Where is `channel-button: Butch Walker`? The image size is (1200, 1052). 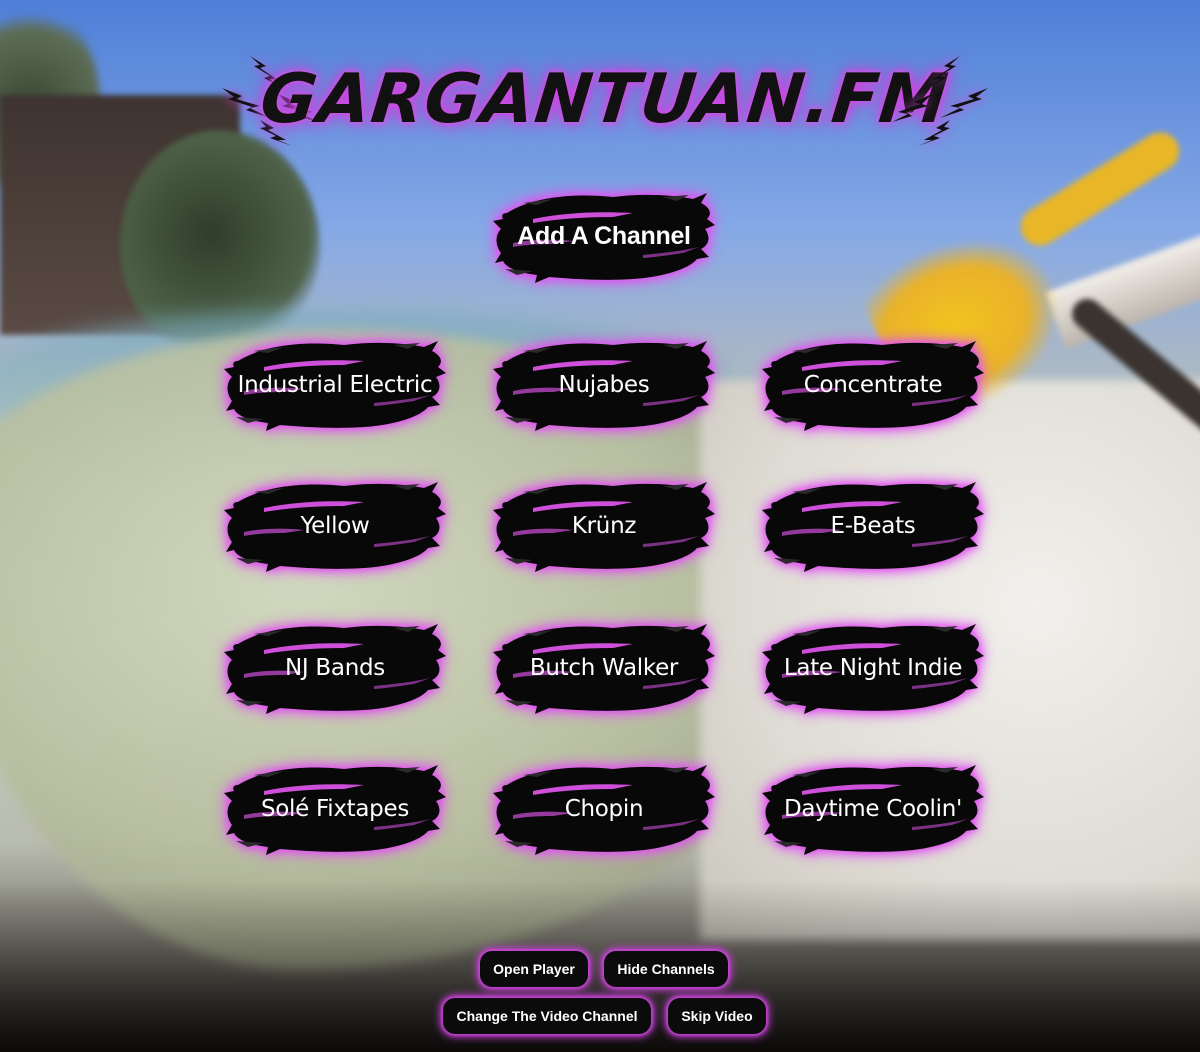
channel-button: Butch Walker is located at coordinates (604, 667).